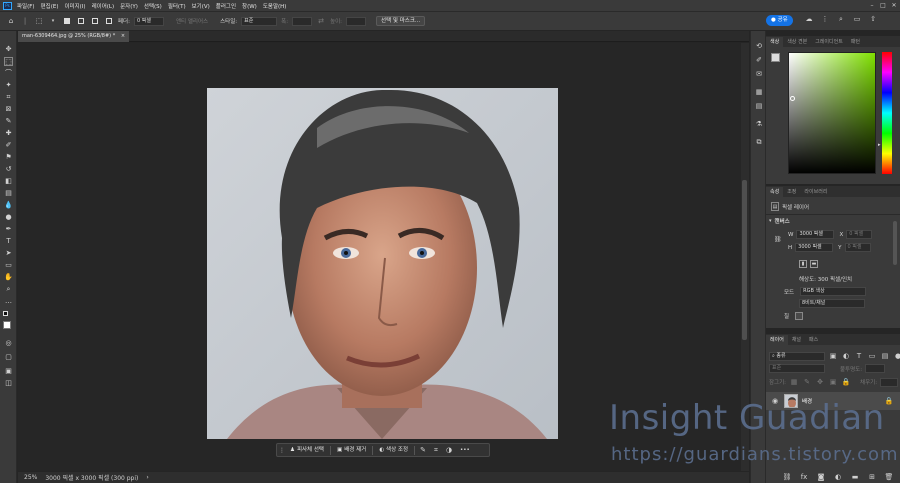  What do you see at coordinates (804, 477) in the screenshot?
I see `fx-icon: fx` at bounding box center [804, 477].